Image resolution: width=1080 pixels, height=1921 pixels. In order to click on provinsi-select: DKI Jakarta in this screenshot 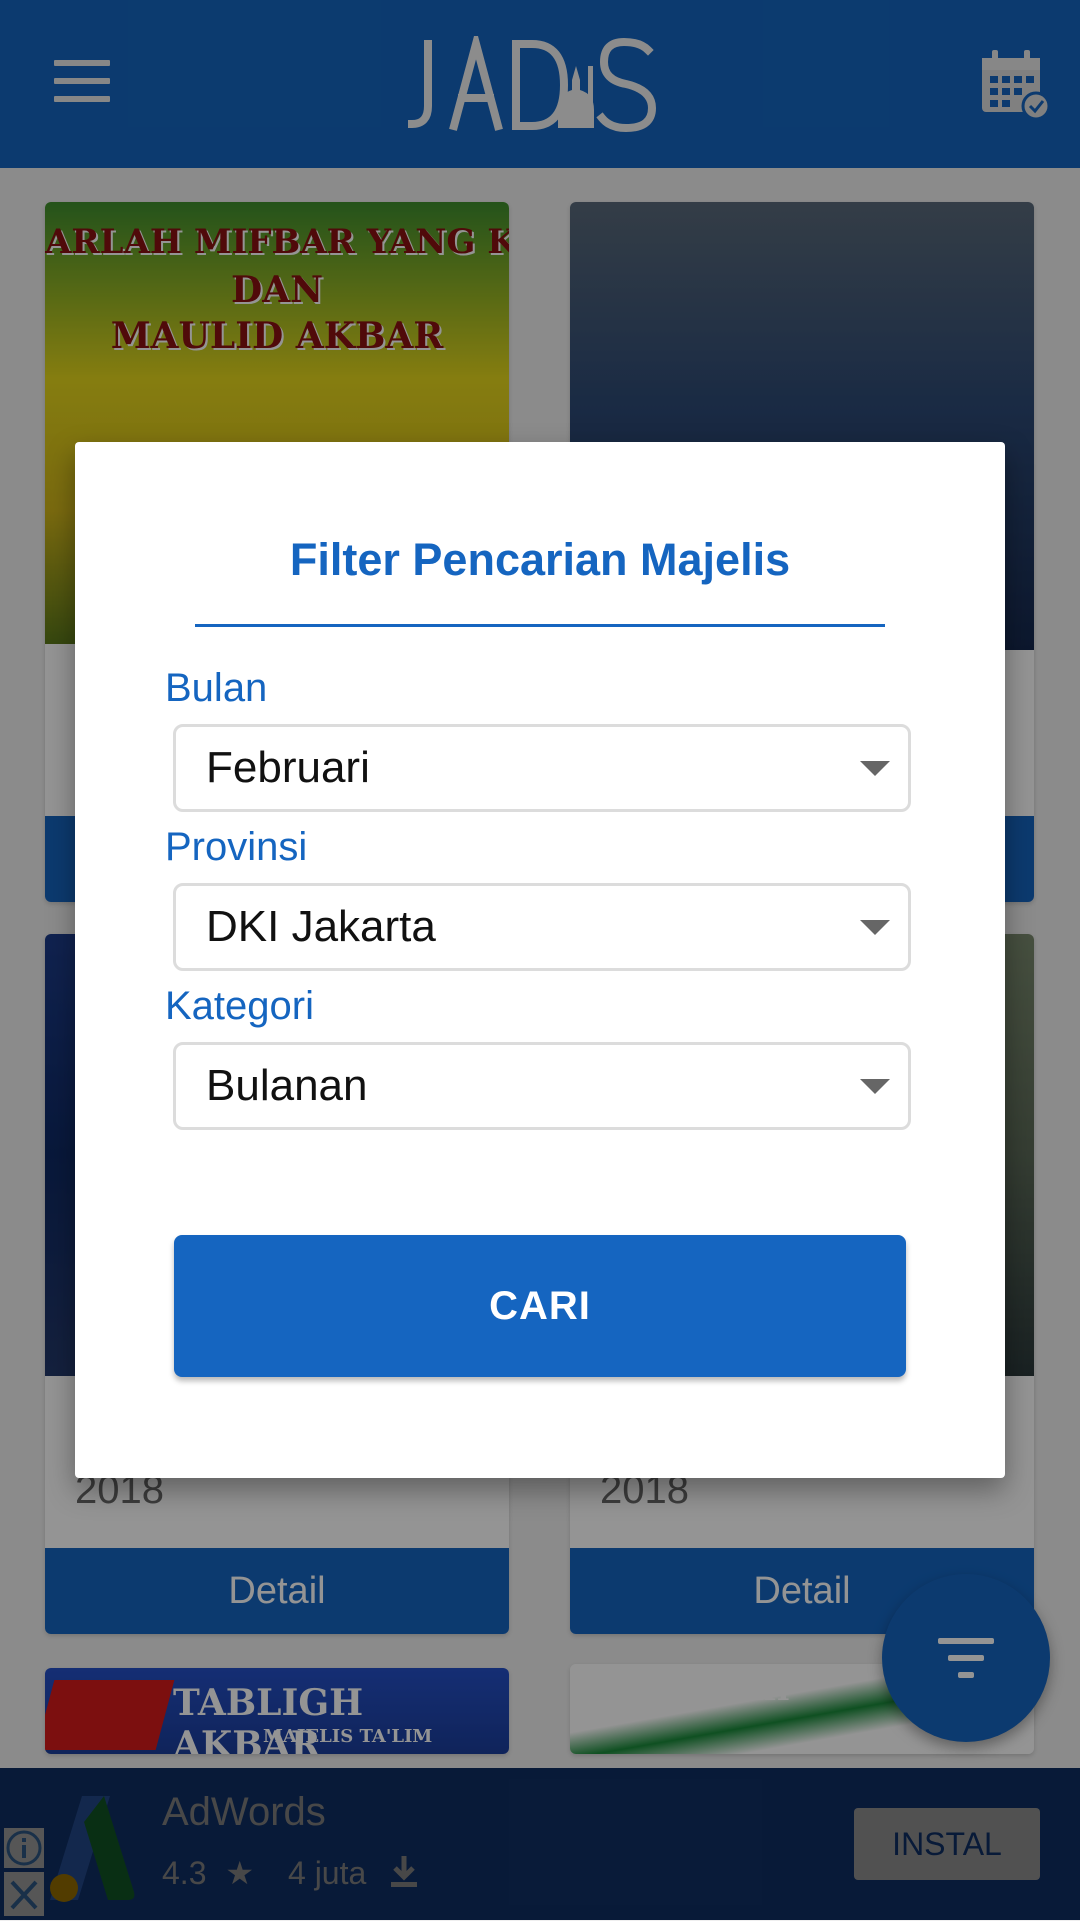, I will do `click(542, 927)`.